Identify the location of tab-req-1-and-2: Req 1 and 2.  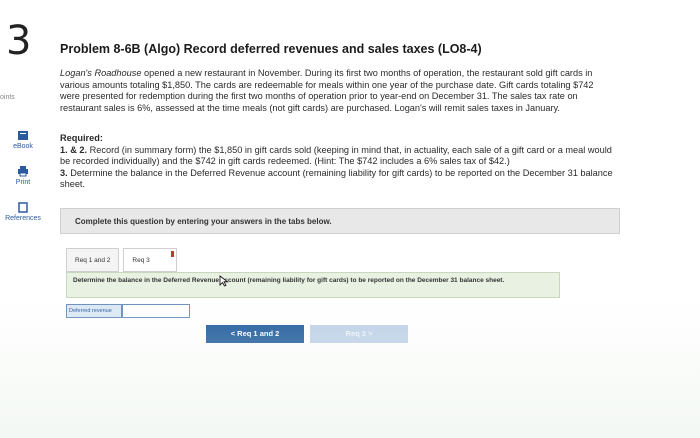
(93, 260).